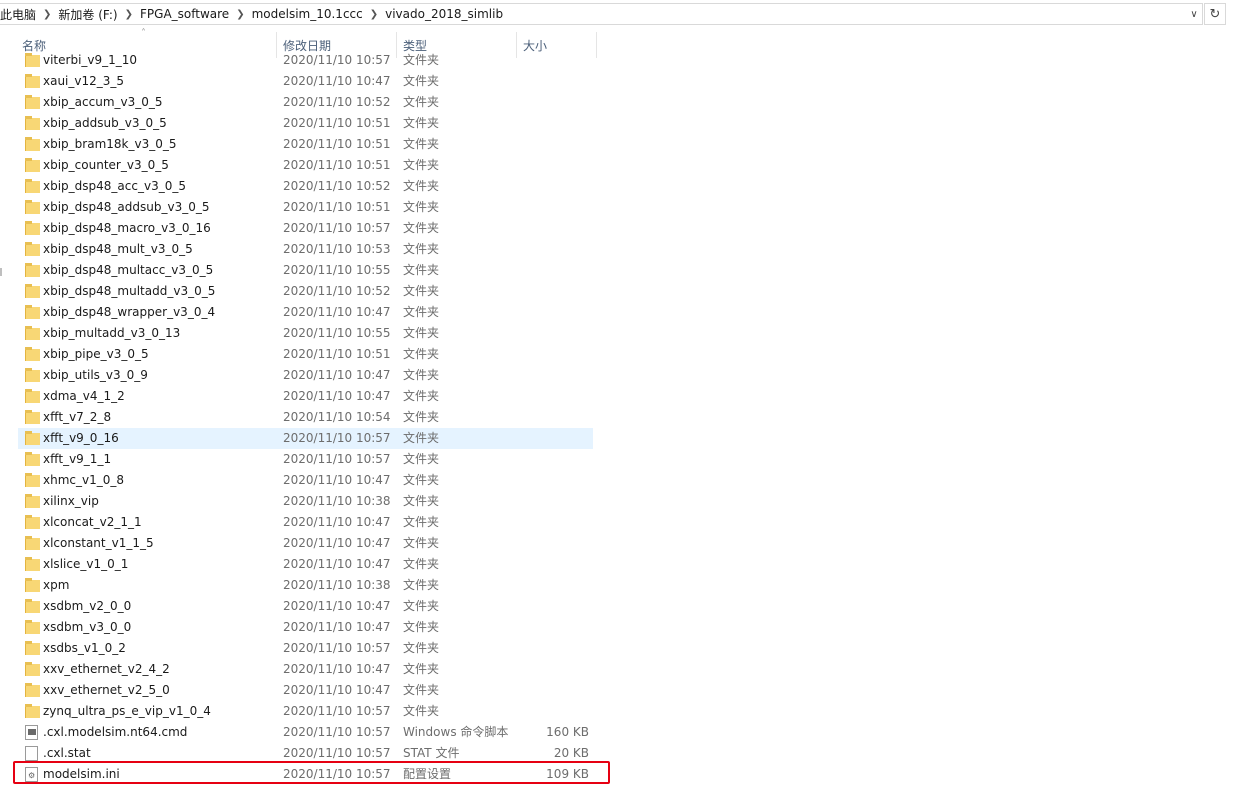 Image resolution: width=1235 pixels, height=785 pixels. What do you see at coordinates (1194, 14) in the screenshot?
I see `address-history-dropdown: ∨` at bounding box center [1194, 14].